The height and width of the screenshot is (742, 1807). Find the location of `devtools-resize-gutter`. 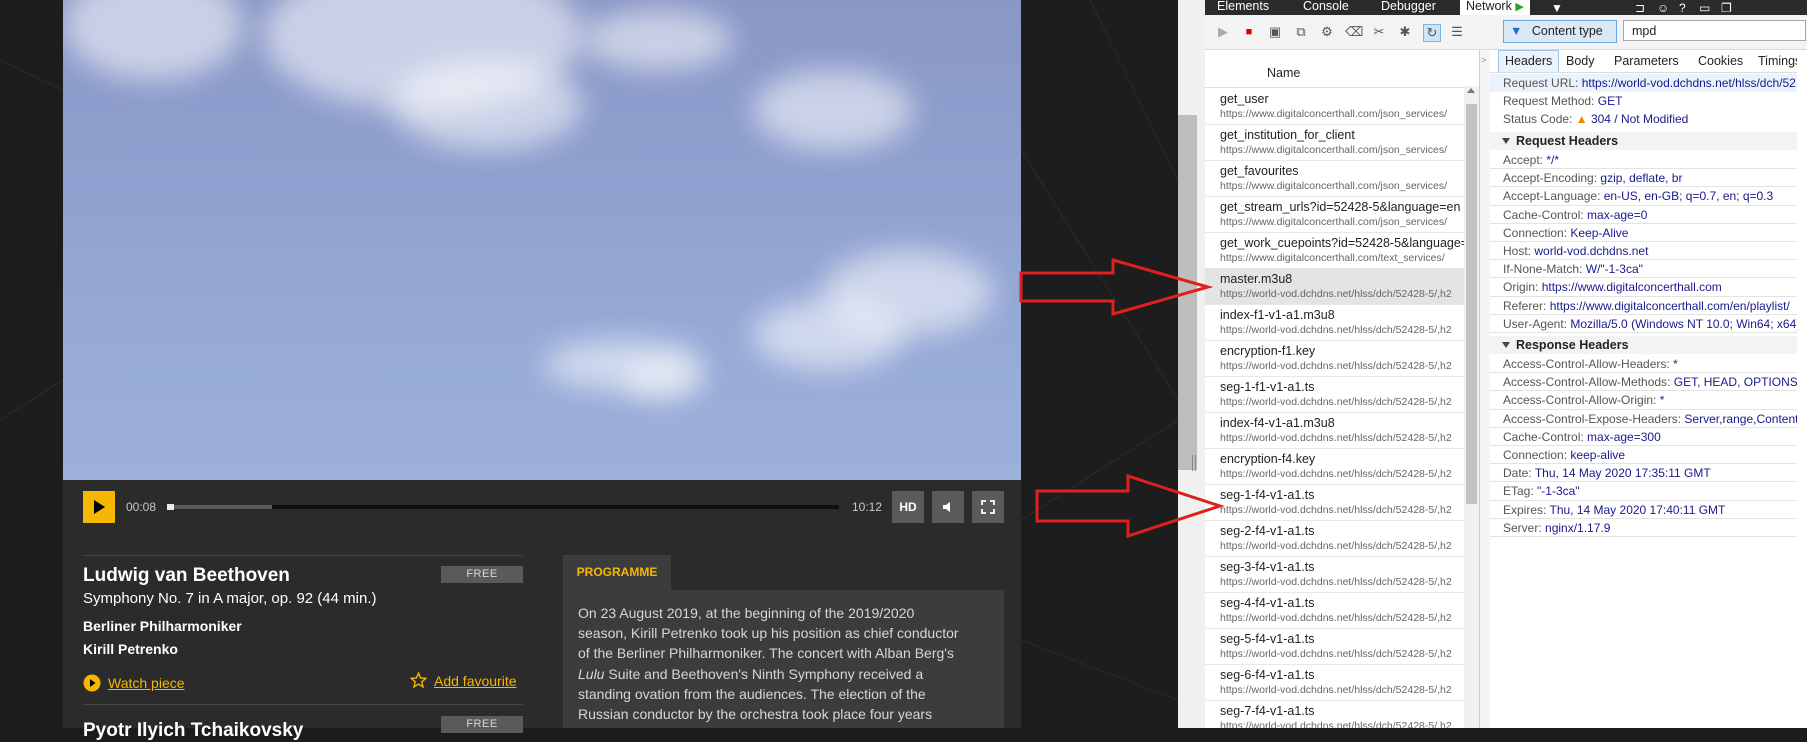

devtools-resize-gutter is located at coordinates (1191, 364).